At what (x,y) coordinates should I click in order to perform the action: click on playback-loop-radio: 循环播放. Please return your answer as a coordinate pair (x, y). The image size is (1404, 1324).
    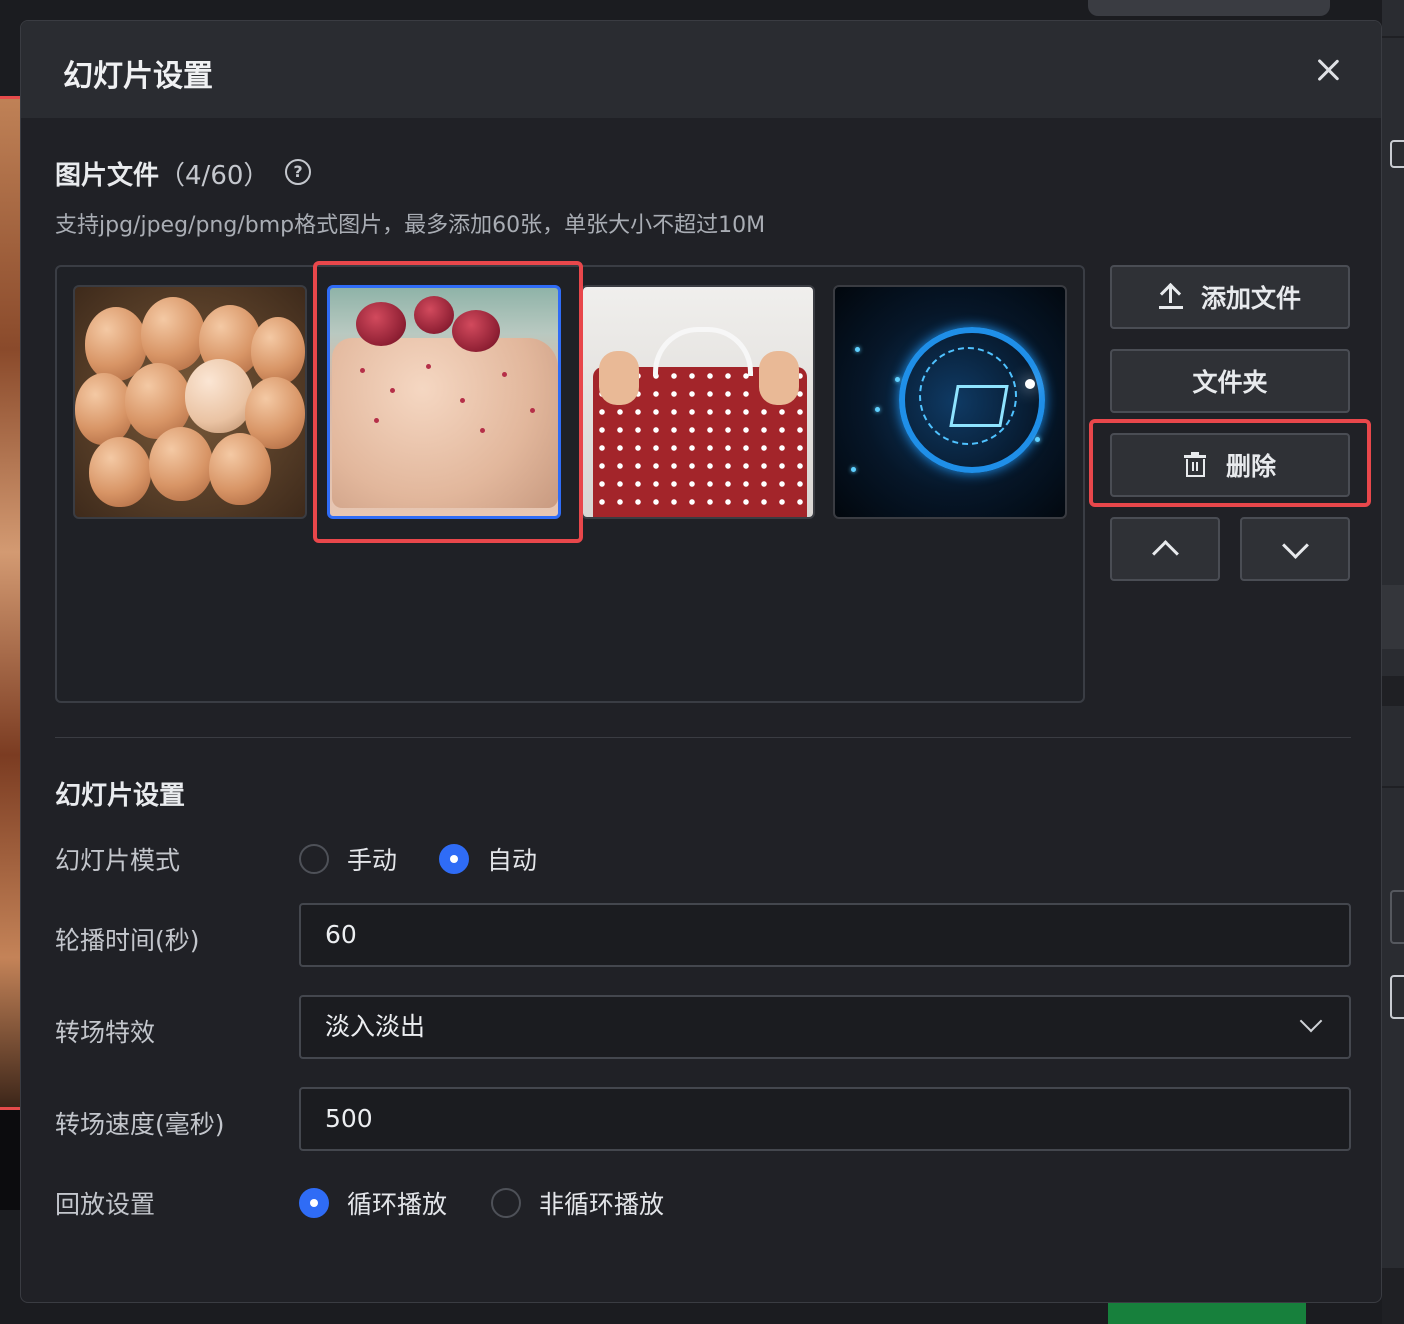
    Looking at the image, I should click on (373, 1203).